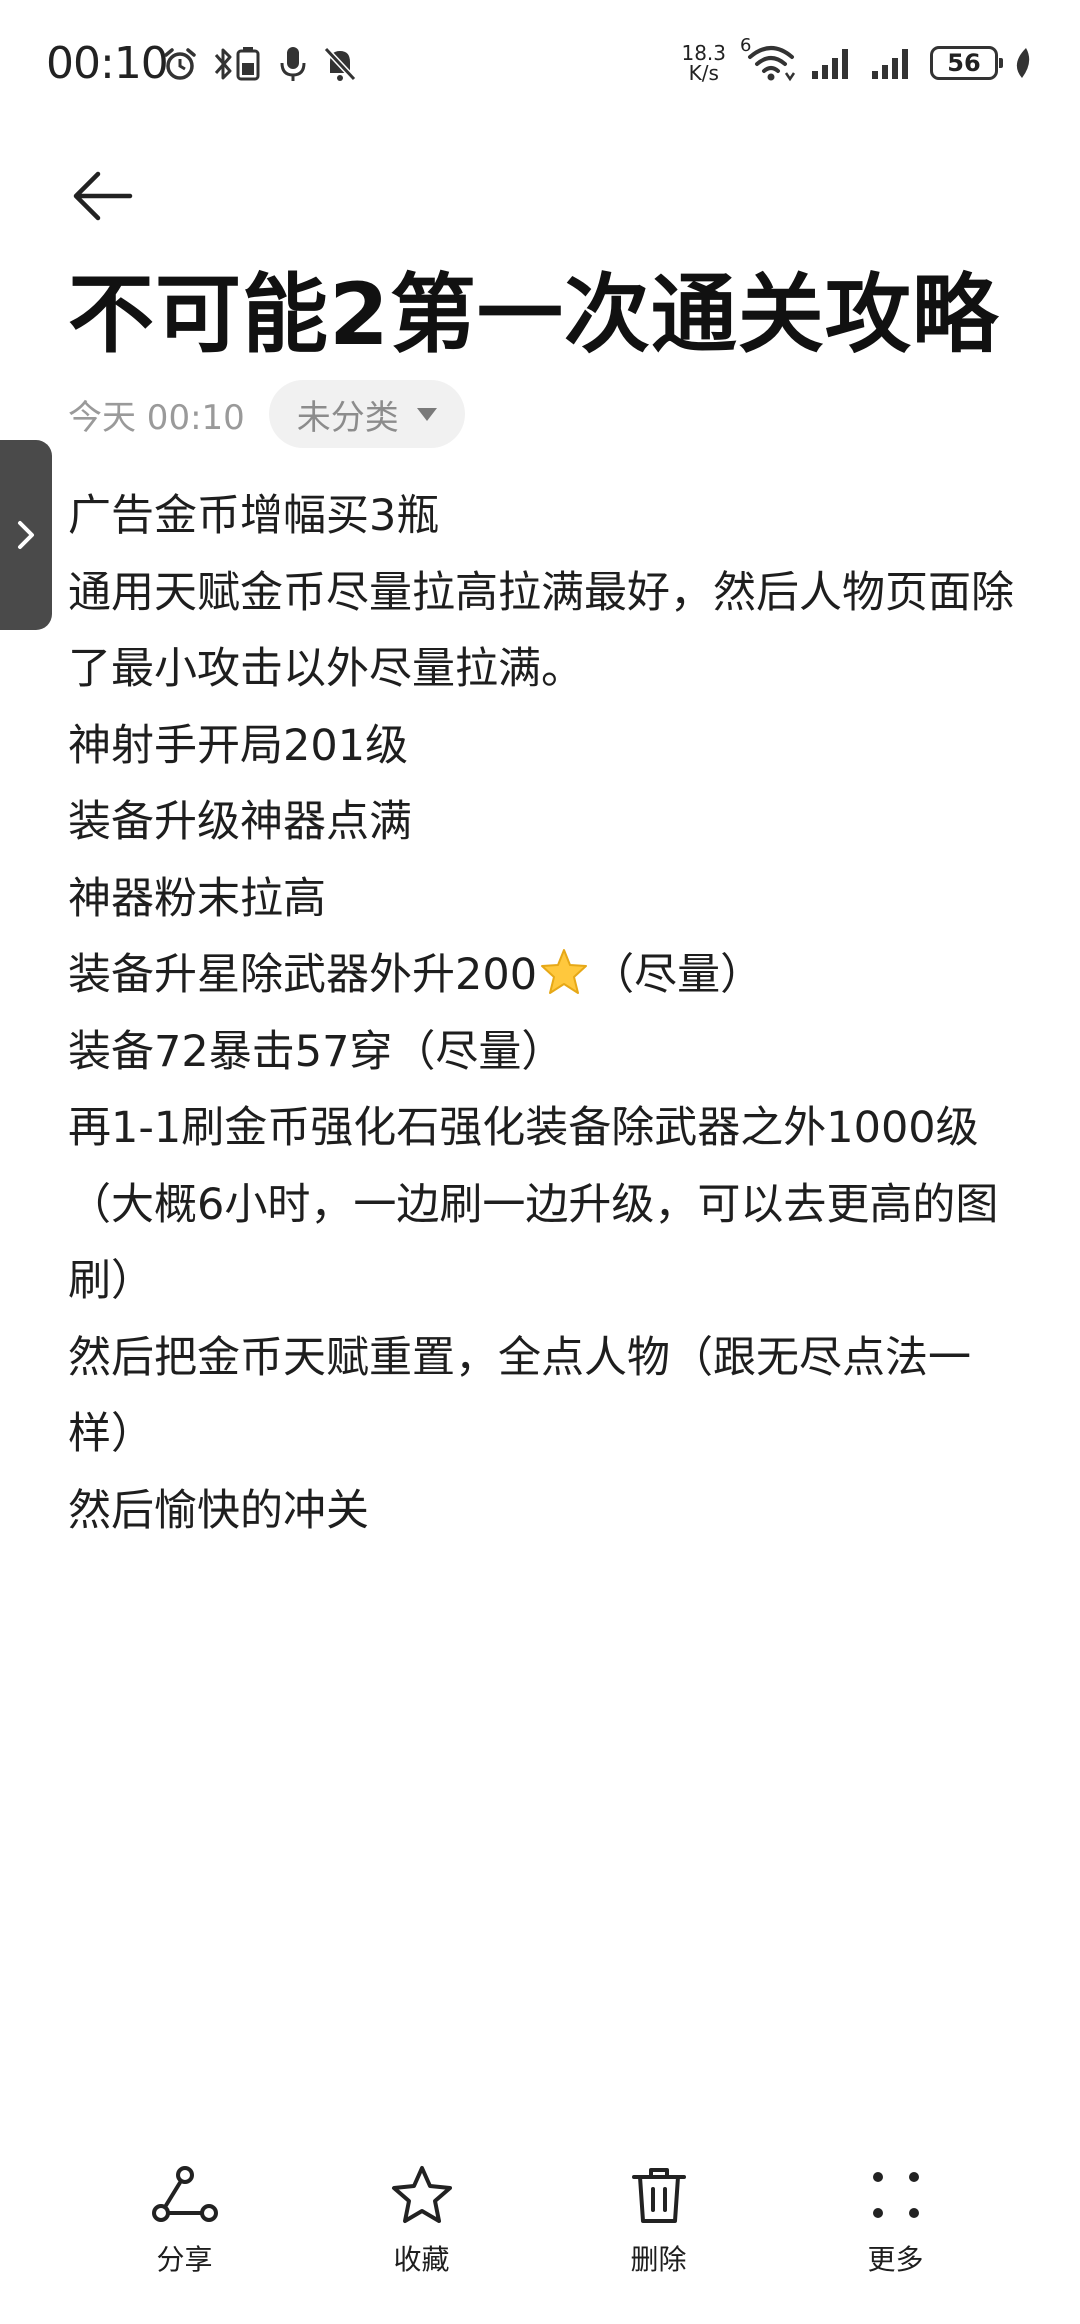 The image size is (1080, 2324). I want to click on share-label: 分享, so click(184, 2259).